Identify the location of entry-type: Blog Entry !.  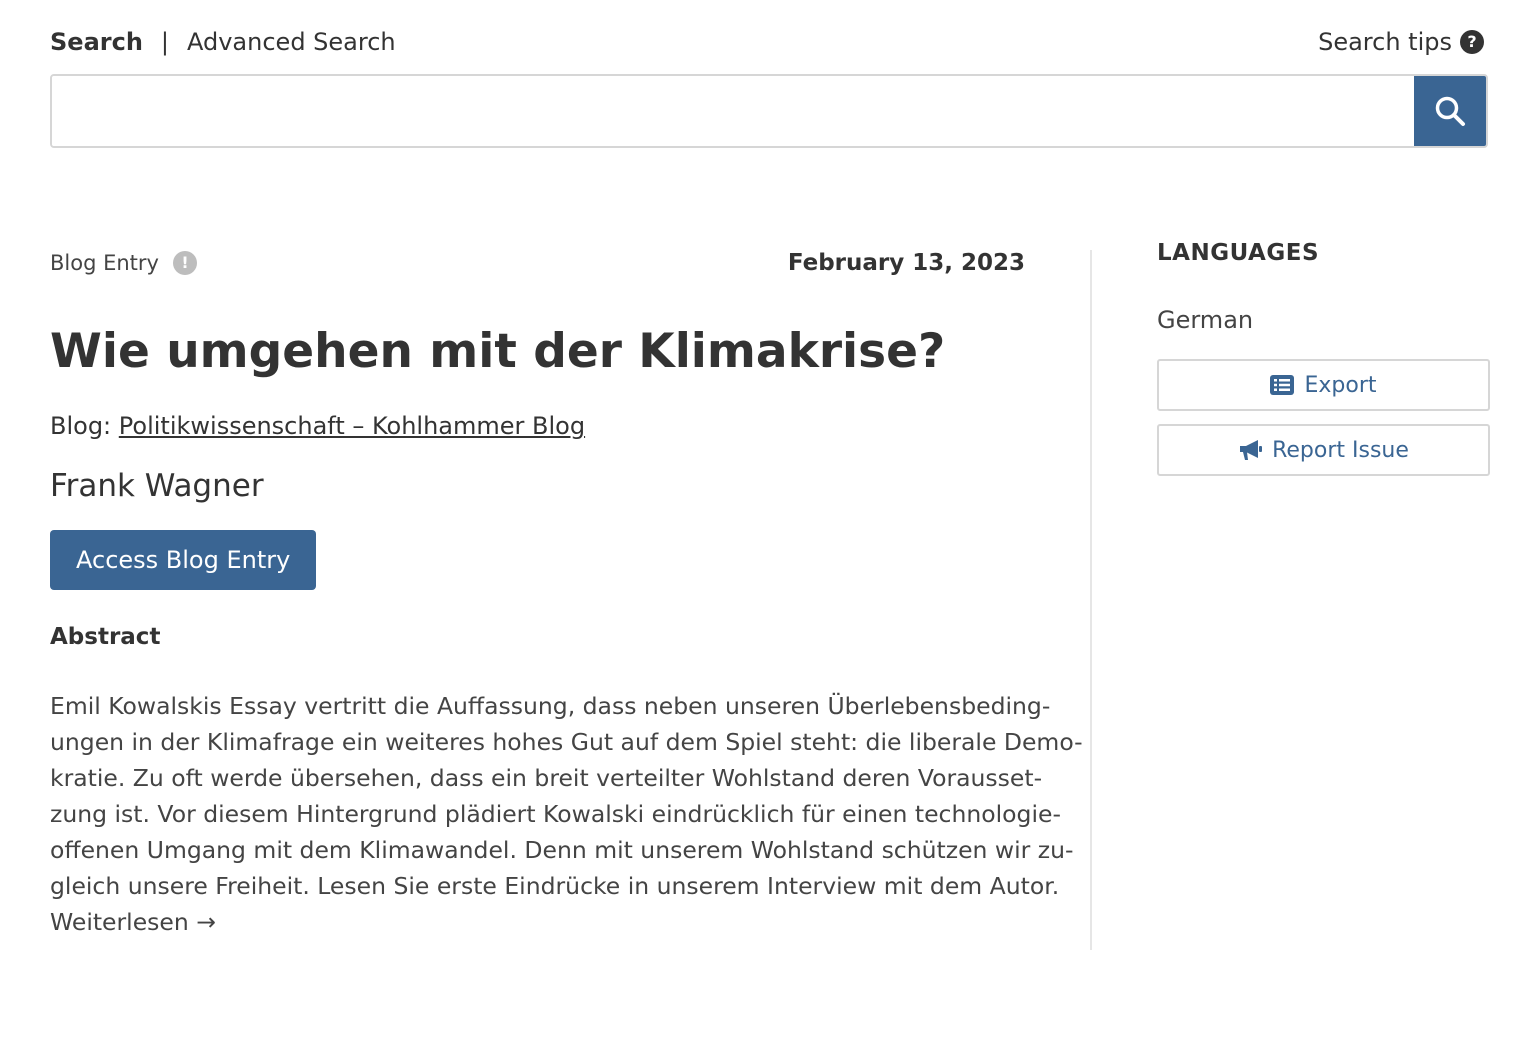
(123, 263).